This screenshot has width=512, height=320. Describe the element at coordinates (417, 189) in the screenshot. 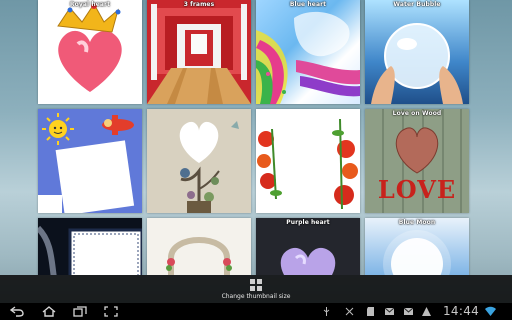

I see `love-wood-text: LOVE` at that location.